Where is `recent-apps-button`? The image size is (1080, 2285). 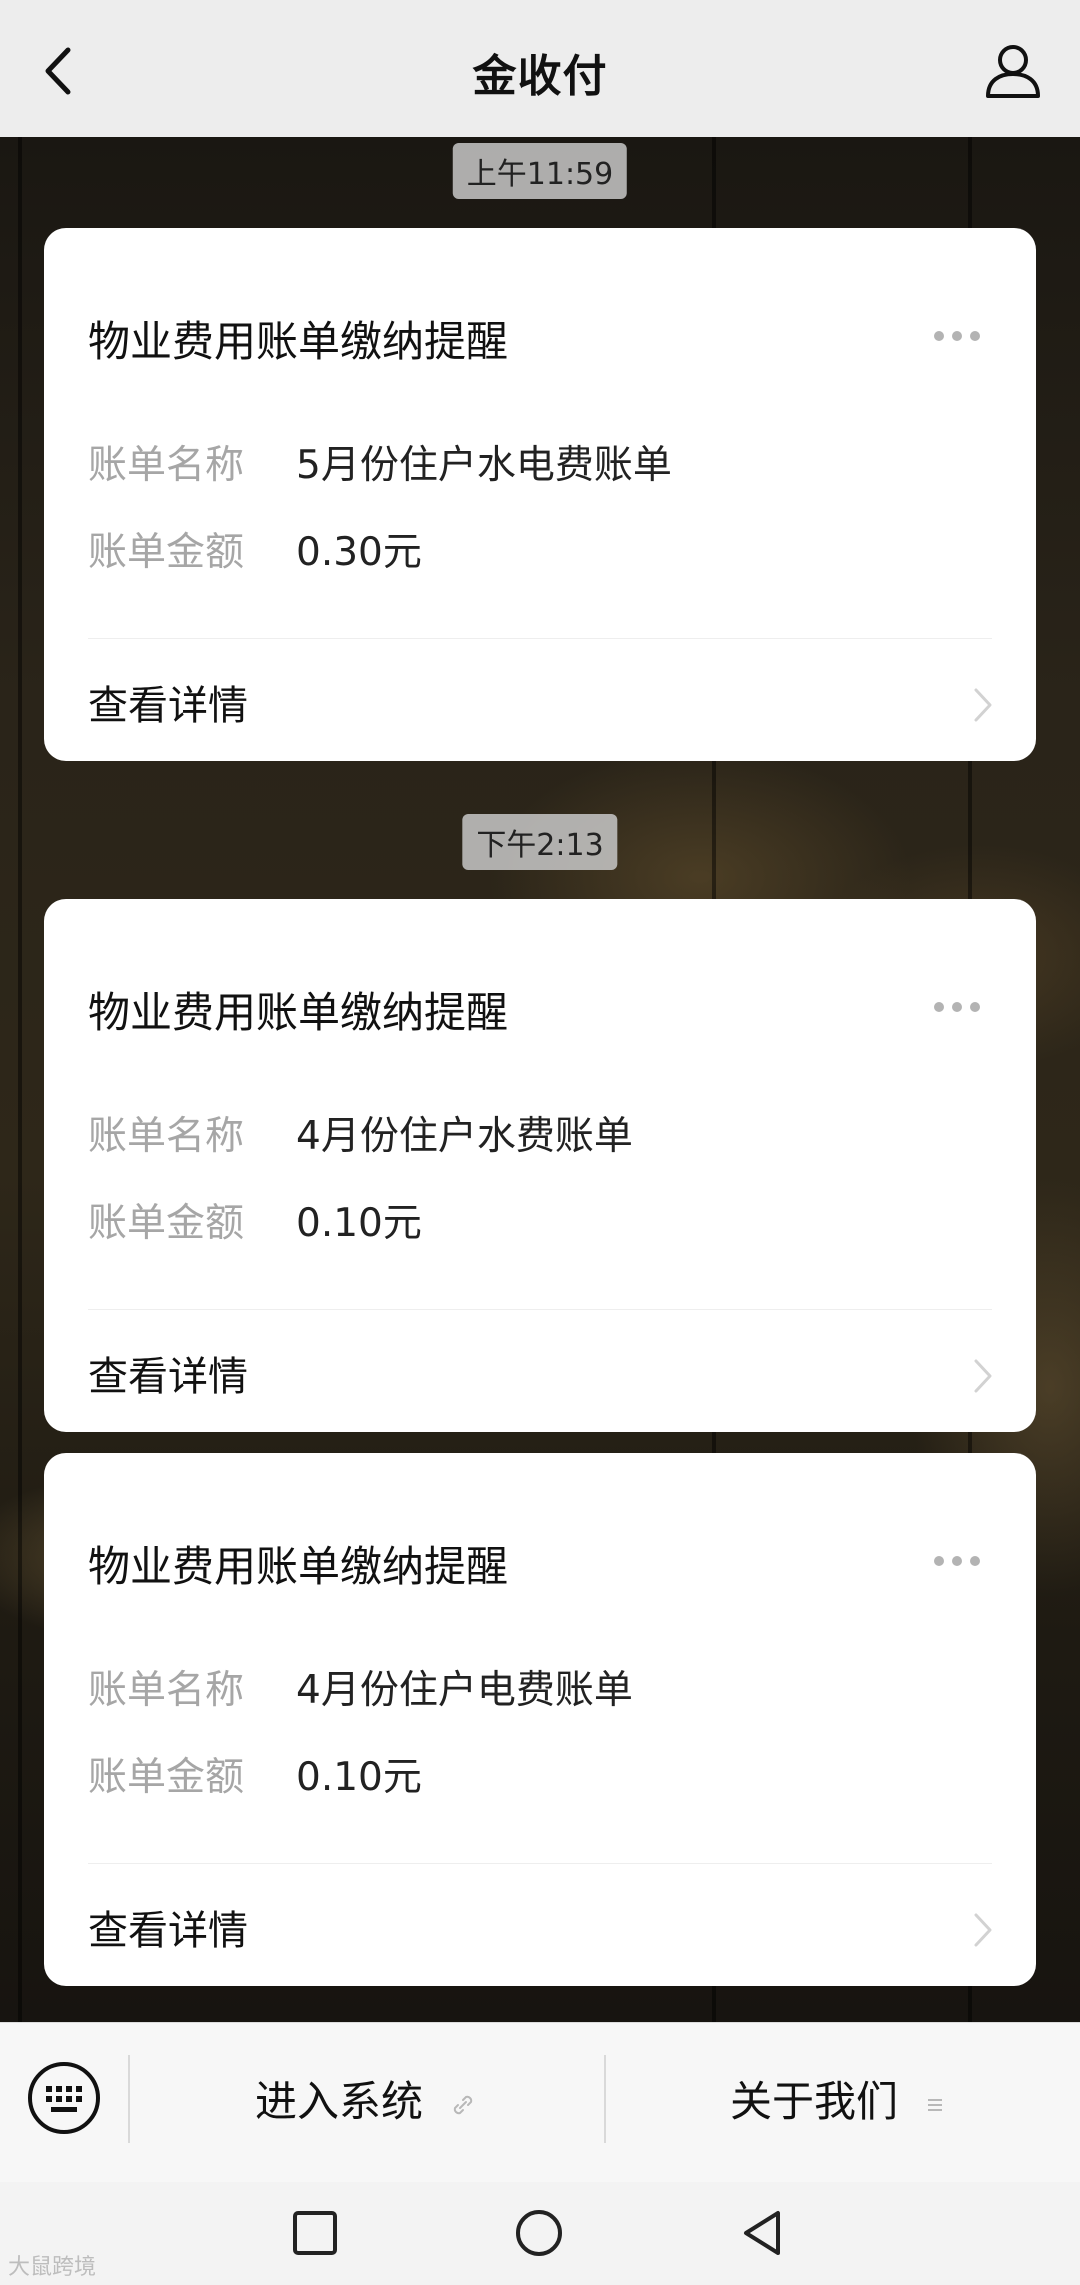 recent-apps-button is located at coordinates (315, 2233).